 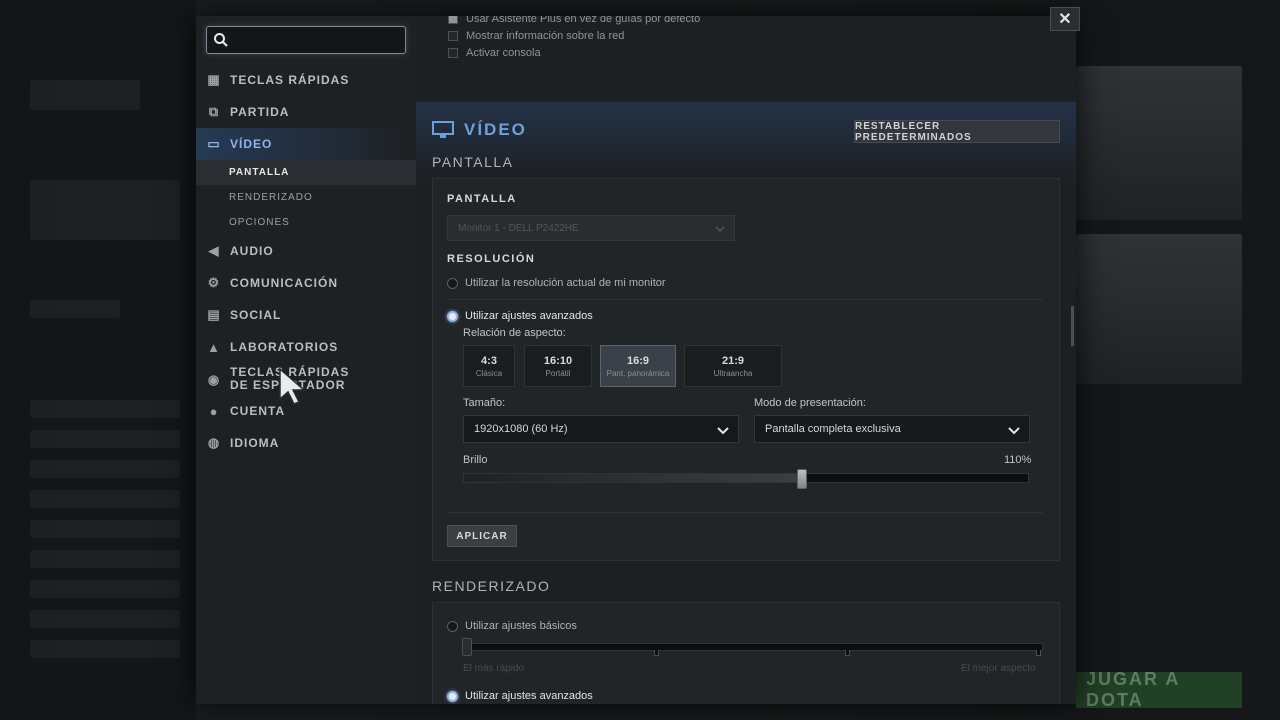 What do you see at coordinates (512, 626) in the screenshot?
I see `radio-basic-settings: Utilizar ajustes básicos` at bounding box center [512, 626].